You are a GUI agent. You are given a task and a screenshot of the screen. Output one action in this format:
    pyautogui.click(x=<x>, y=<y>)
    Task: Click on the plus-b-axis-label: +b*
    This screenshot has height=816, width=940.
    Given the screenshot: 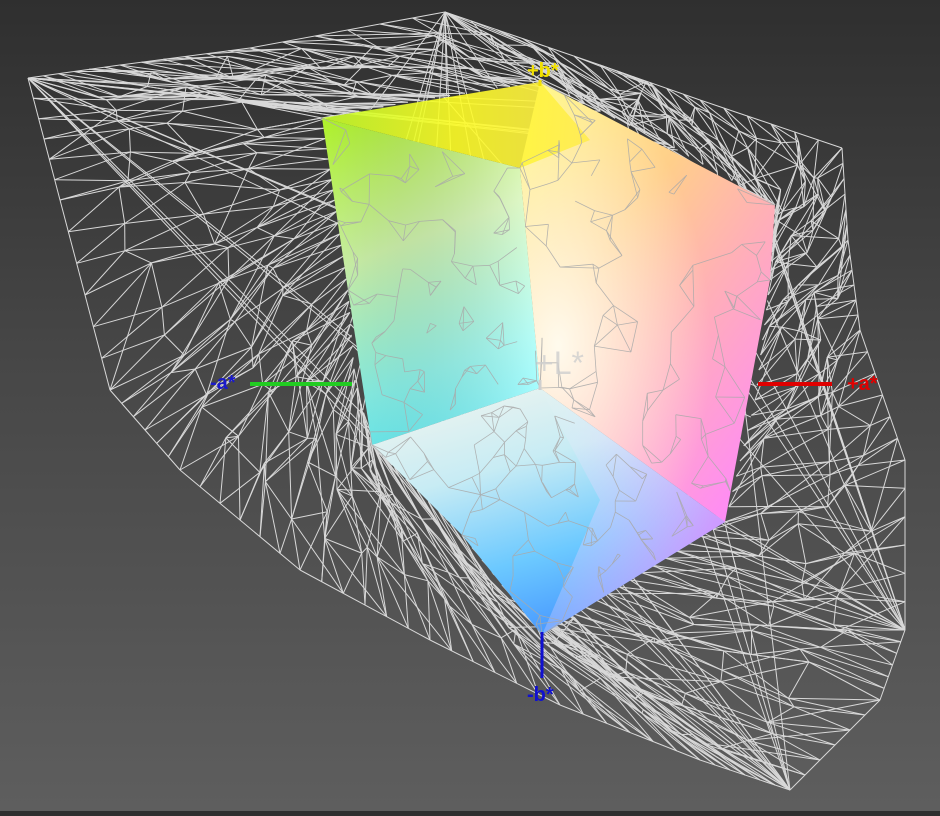 What is the action you would take?
    pyautogui.click(x=543, y=71)
    